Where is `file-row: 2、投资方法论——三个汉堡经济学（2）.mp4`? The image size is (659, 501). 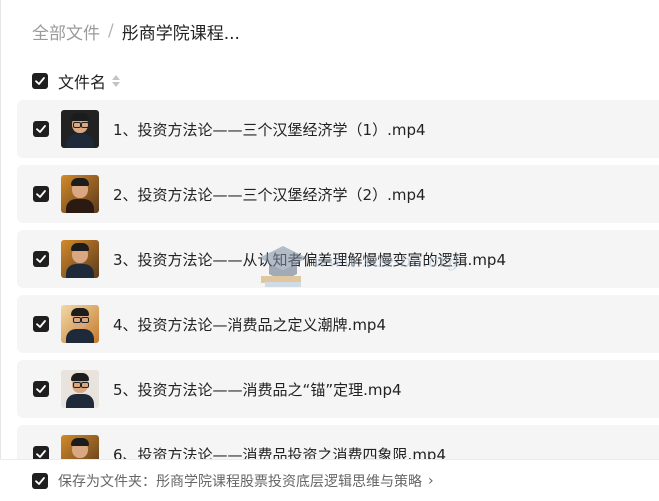
file-row: 2、投资方法论——三个汉堡经济学（2）.mp4 is located at coordinates (338, 194).